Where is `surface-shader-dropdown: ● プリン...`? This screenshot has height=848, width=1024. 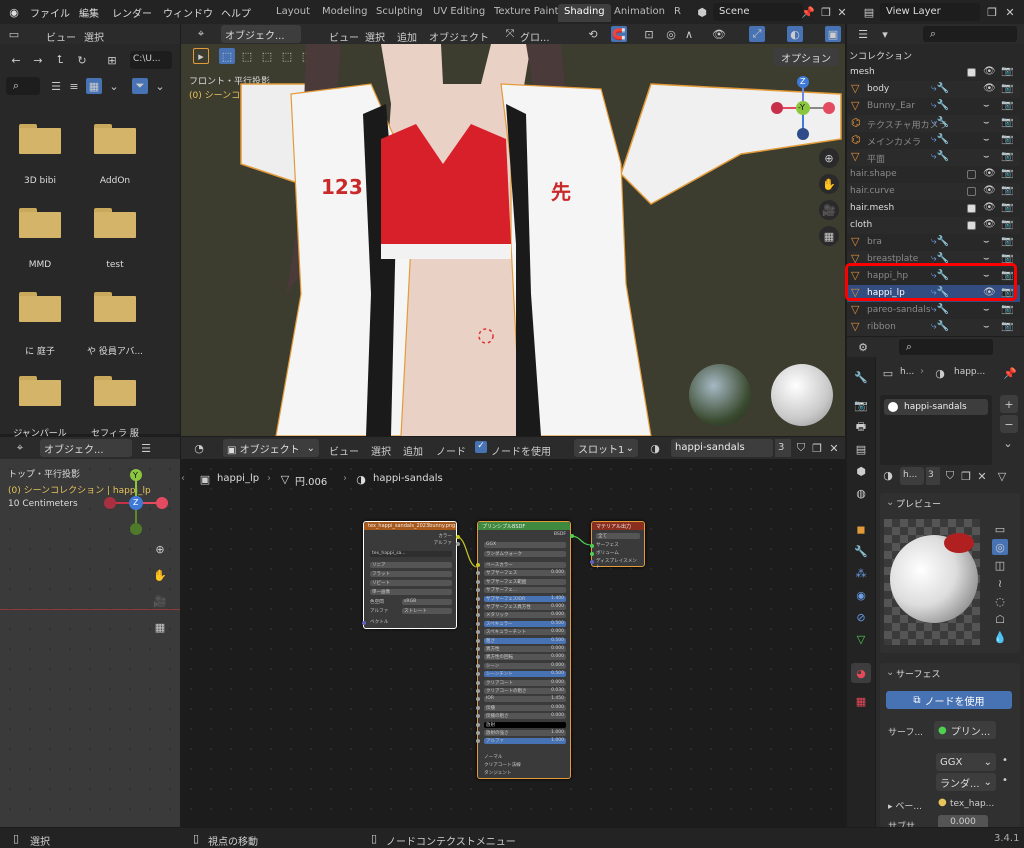 surface-shader-dropdown: ● プリン... is located at coordinates (965, 730).